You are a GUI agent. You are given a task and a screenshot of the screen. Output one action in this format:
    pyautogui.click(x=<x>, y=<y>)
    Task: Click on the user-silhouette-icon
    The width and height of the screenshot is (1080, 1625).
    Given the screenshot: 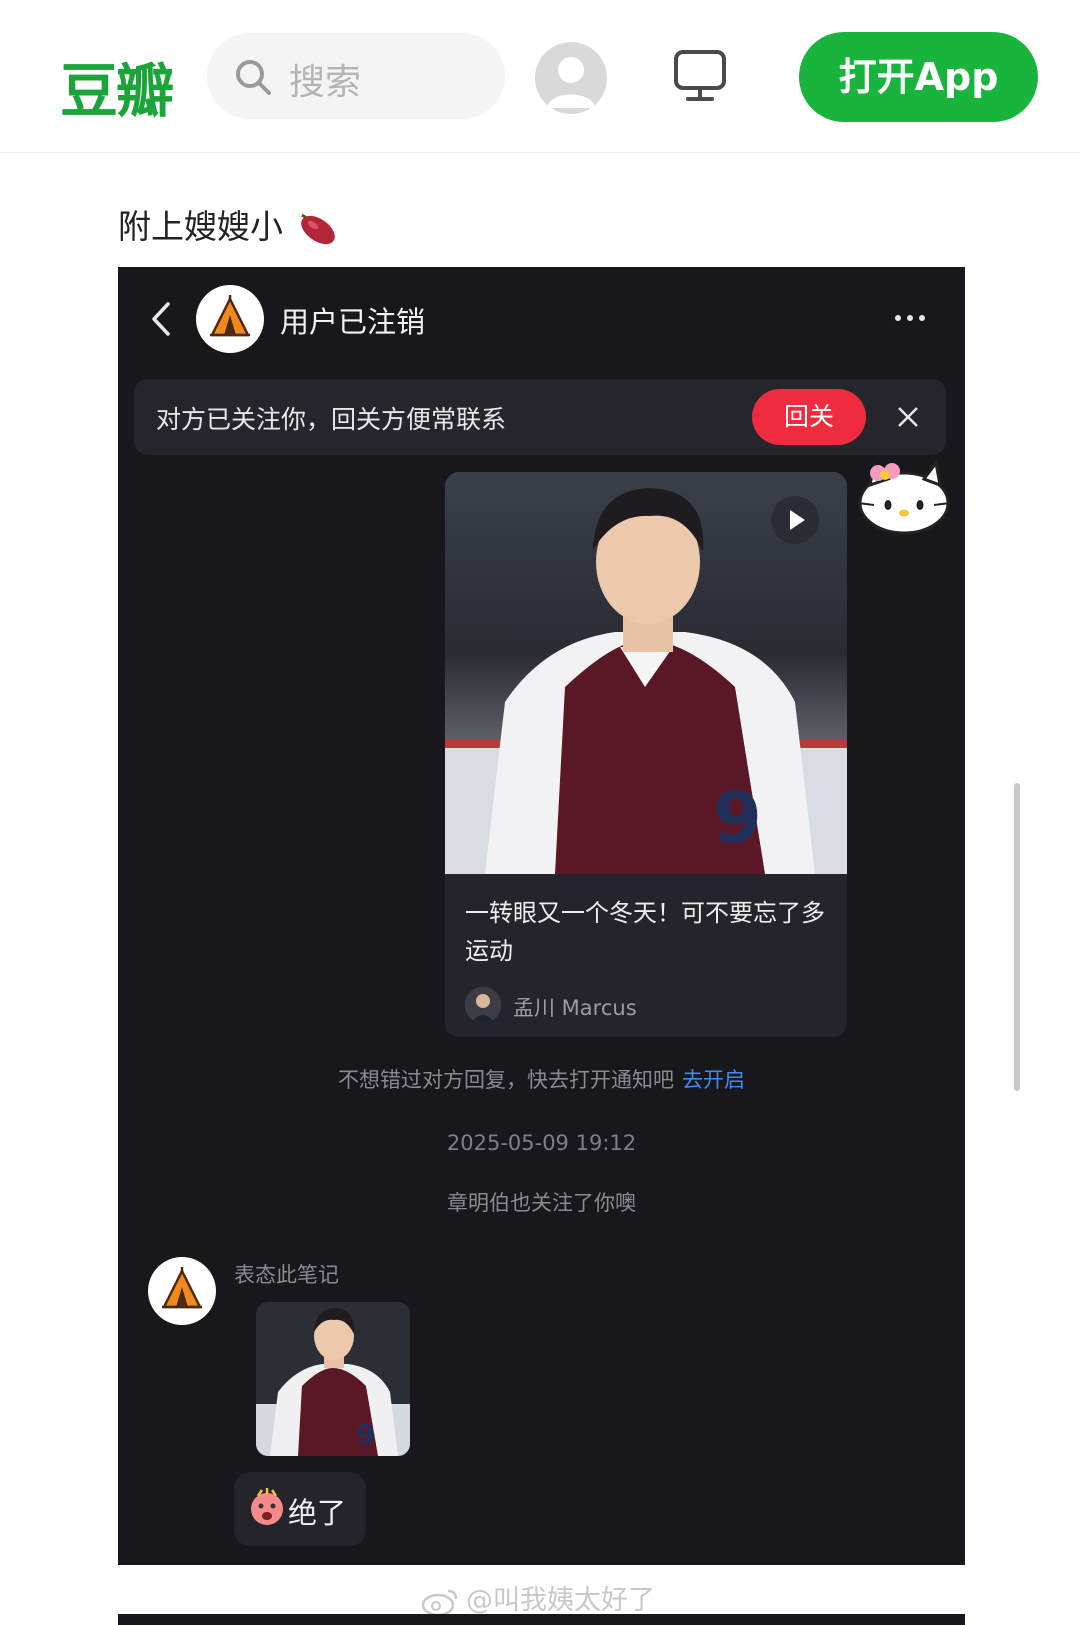 What is the action you would take?
    pyautogui.click(x=571, y=82)
    